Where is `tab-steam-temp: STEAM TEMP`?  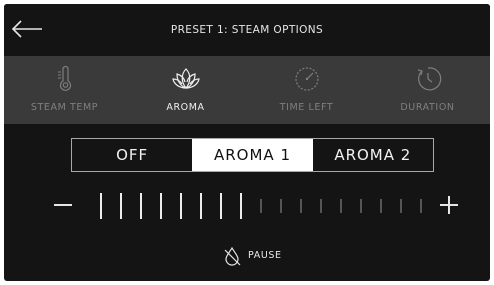
tab-steam-temp: STEAM TEMP is located at coordinates (64, 90).